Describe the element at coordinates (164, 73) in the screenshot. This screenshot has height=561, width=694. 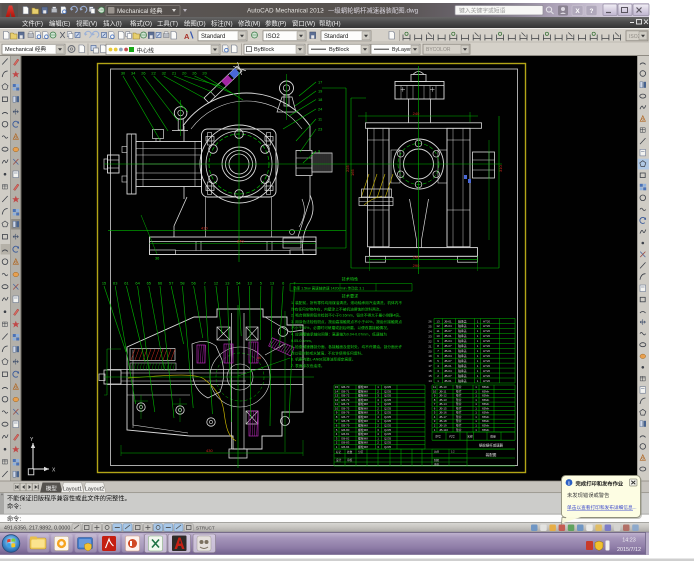
I see `svg-text: 32` at that location.